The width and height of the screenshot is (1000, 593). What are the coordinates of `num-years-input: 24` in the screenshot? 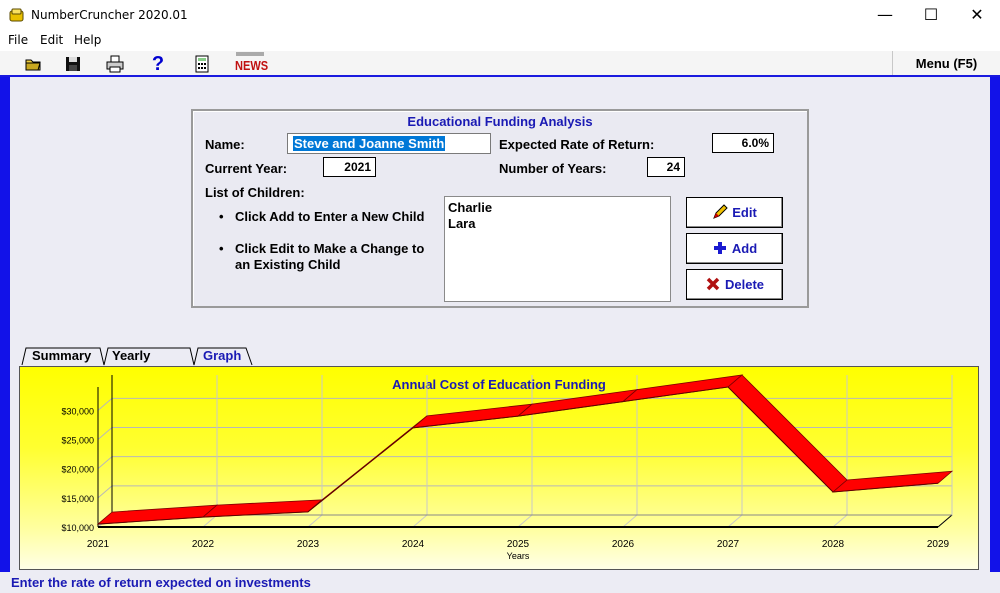 It's located at (666, 167).